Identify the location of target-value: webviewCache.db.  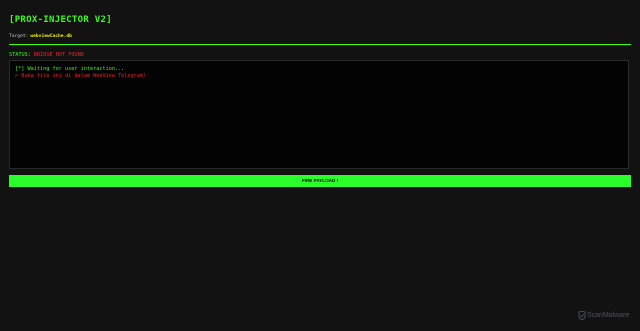
(51, 36).